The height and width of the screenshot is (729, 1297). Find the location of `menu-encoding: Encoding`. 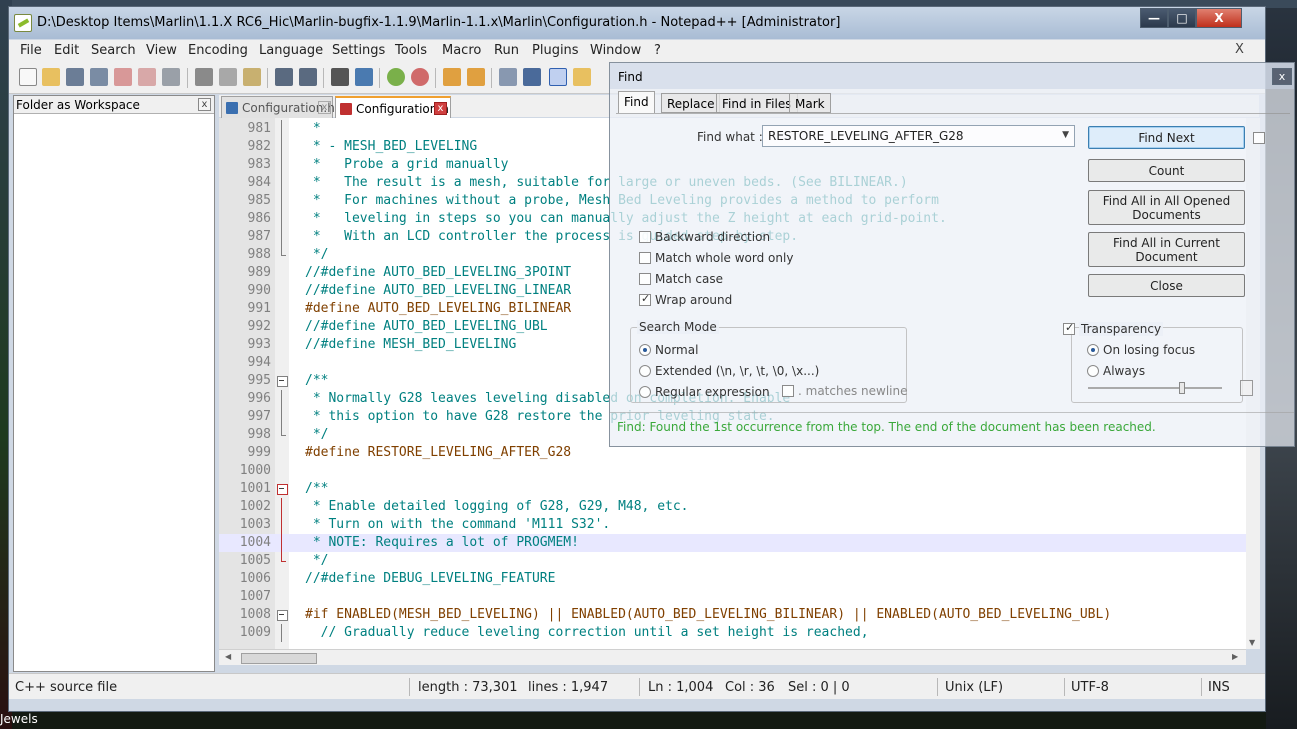

menu-encoding: Encoding is located at coordinates (218, 50).